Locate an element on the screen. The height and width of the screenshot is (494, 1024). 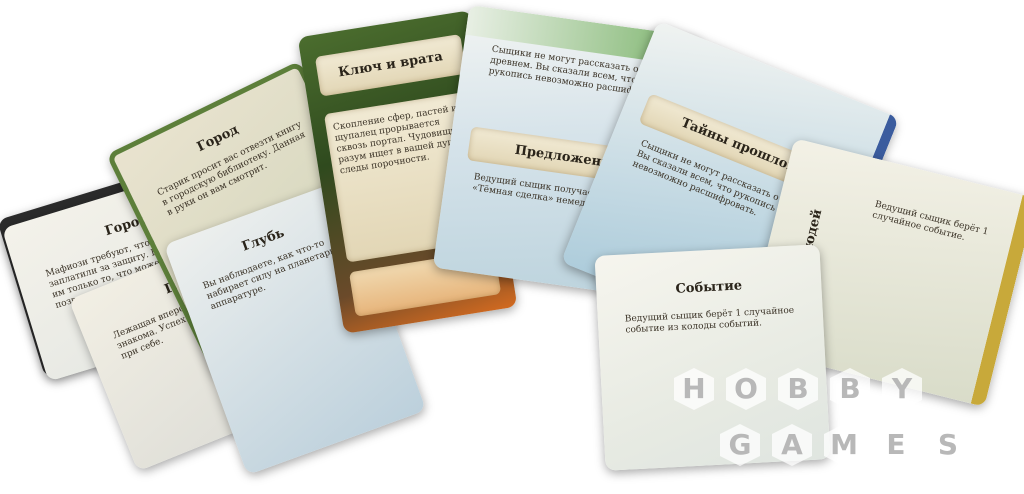
watermark-letter: M is located at coordinates (844, 444).